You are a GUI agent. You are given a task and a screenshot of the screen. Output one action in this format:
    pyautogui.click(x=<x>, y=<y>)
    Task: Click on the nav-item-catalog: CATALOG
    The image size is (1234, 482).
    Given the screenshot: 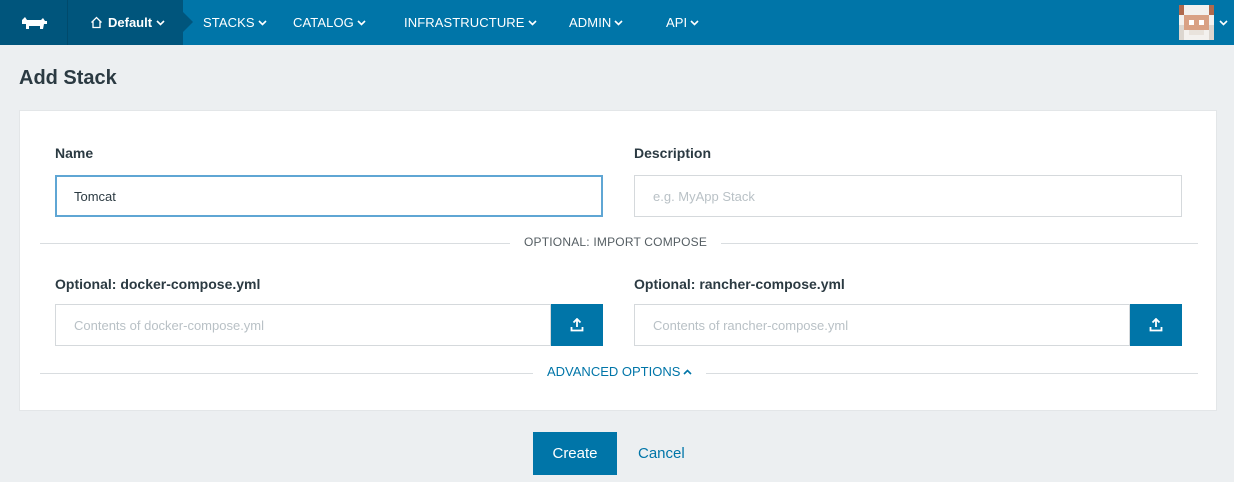 What is the action you would take?
    pyautogui.click(x=329, y=22)
    